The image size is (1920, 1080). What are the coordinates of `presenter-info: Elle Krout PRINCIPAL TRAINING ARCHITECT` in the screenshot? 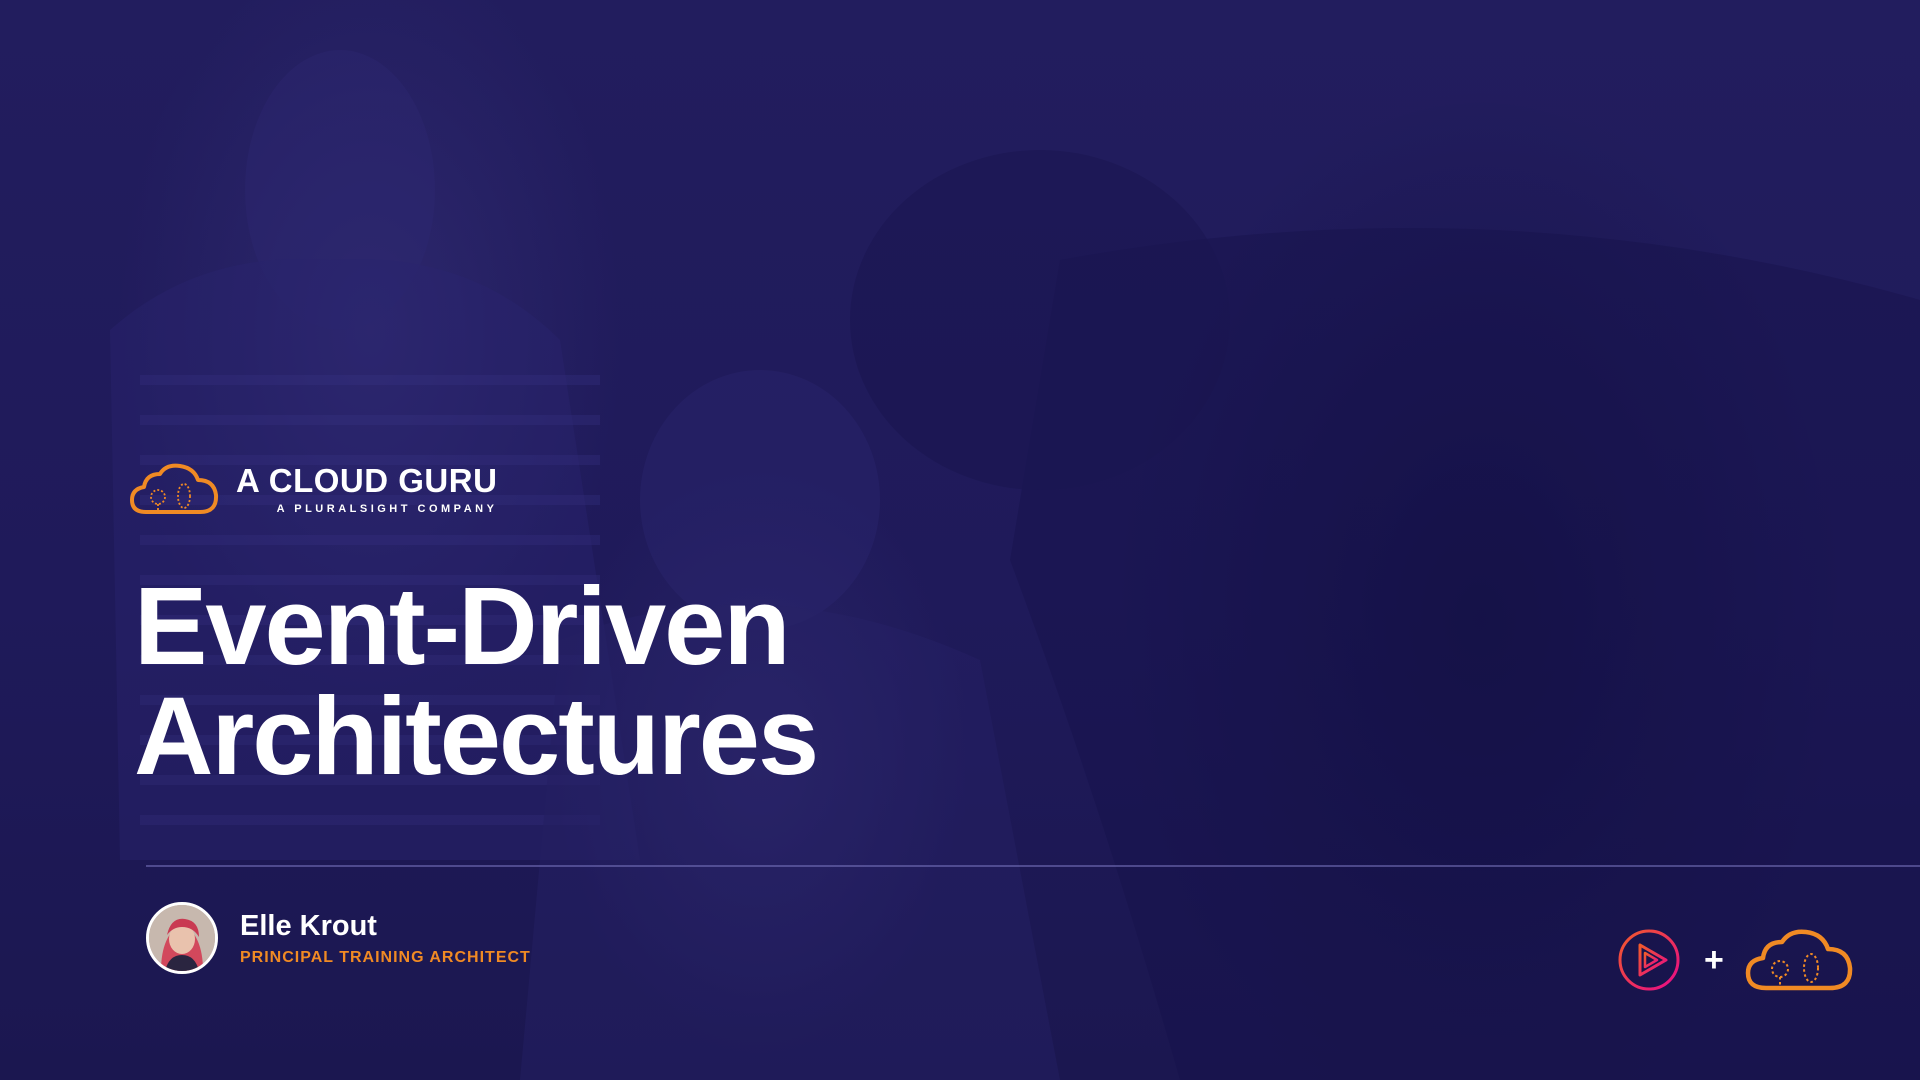 It's located at (338, 938).